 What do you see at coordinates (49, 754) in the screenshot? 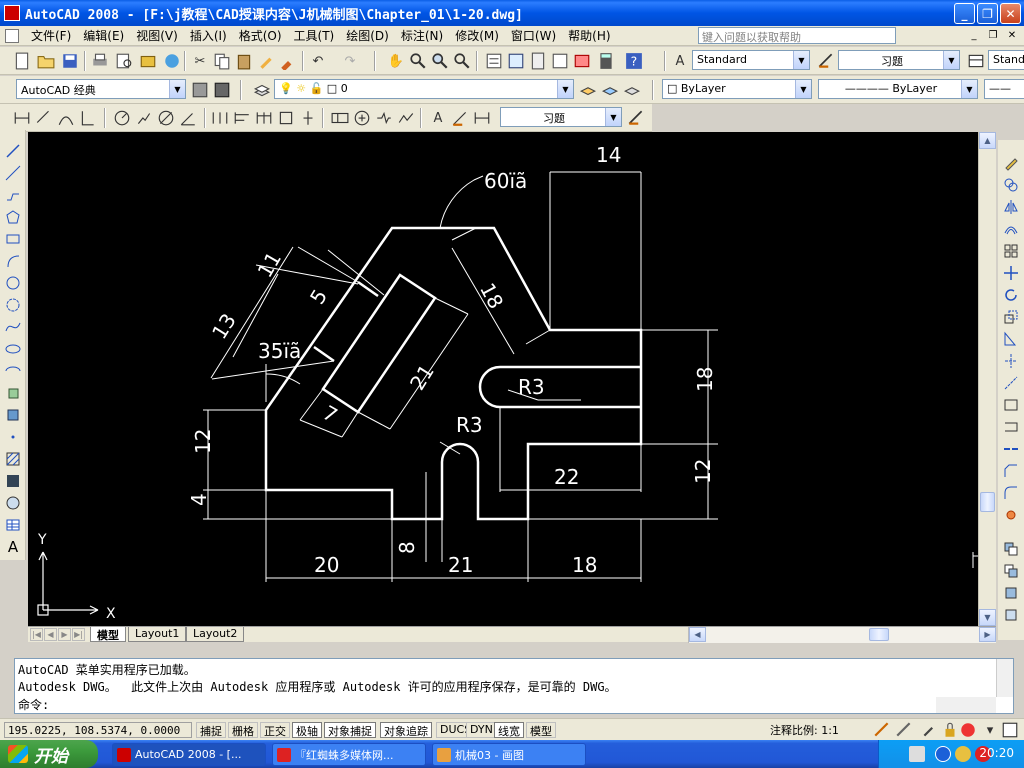
I see `start-button: 开始` at bounding box center [49, 754].